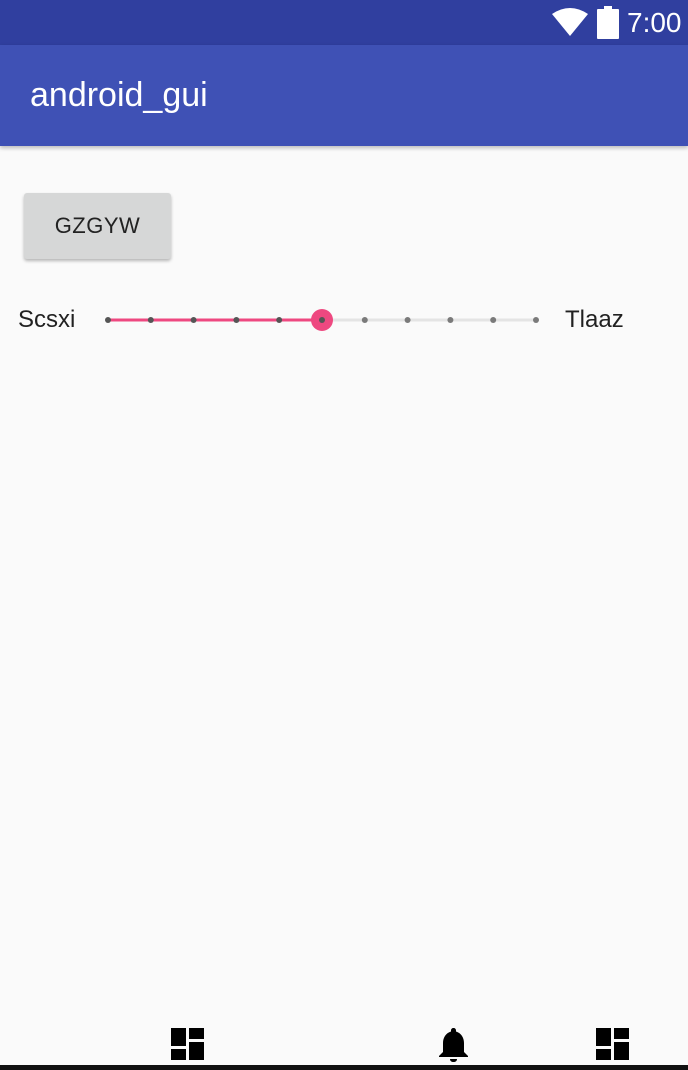  Describe the element at coordinates (594, 319) in the screenshot. I see `seekbar-right-label: Tlaaz` at that location.